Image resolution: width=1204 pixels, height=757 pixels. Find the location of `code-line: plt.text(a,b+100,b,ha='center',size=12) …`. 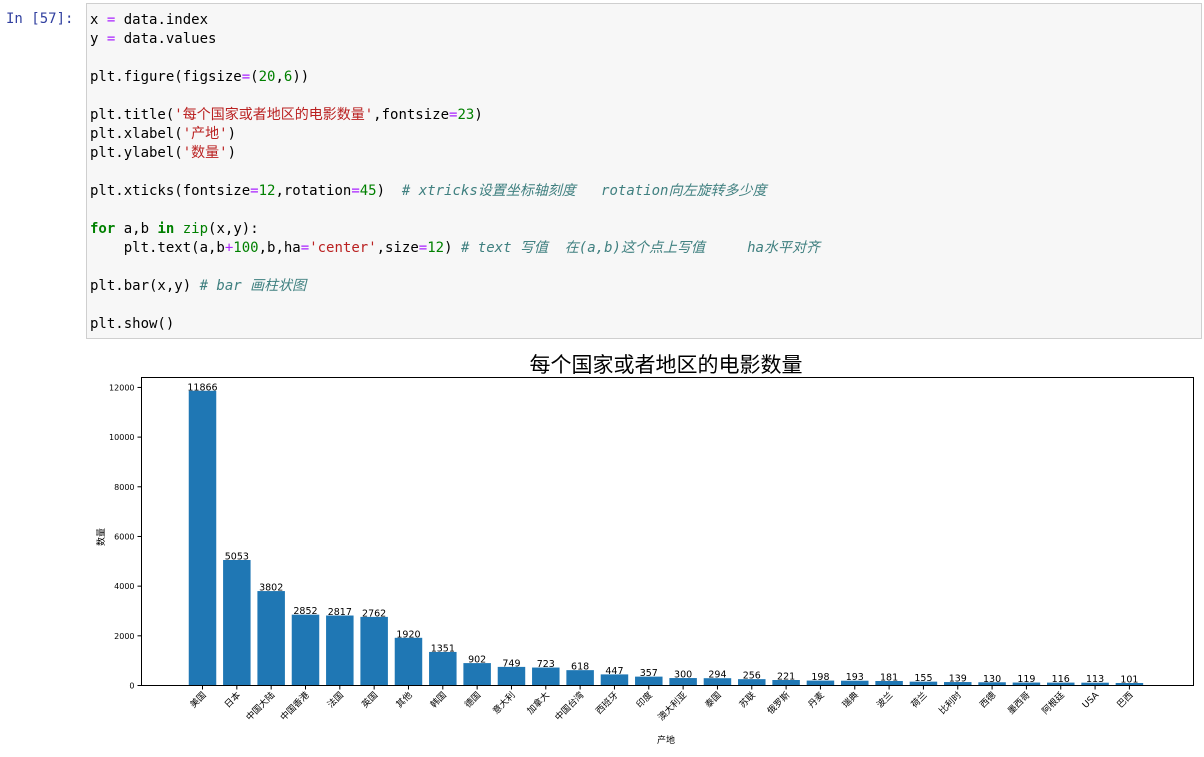

code-line: plt.text(a,b+100,b,ha='center',size=12) … is located at coordinates (455, 248).